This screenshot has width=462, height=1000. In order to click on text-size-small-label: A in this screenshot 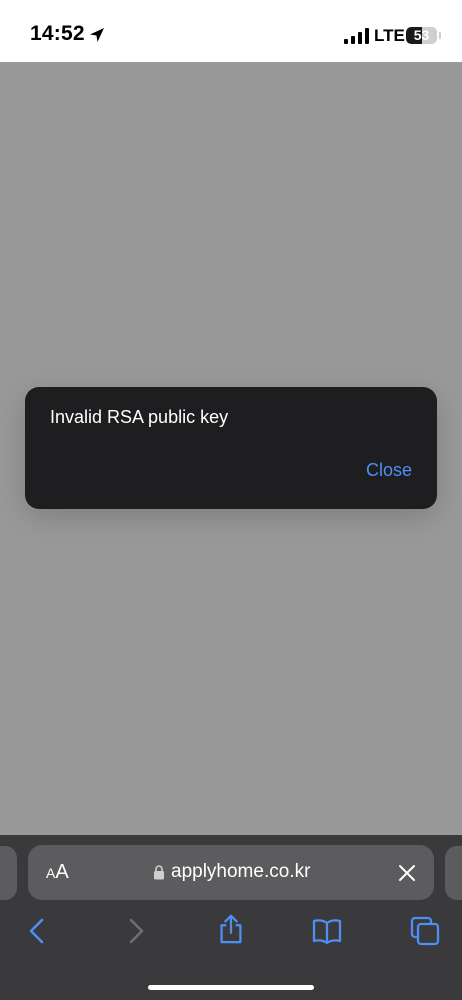, I will do `click(51, 873)`.